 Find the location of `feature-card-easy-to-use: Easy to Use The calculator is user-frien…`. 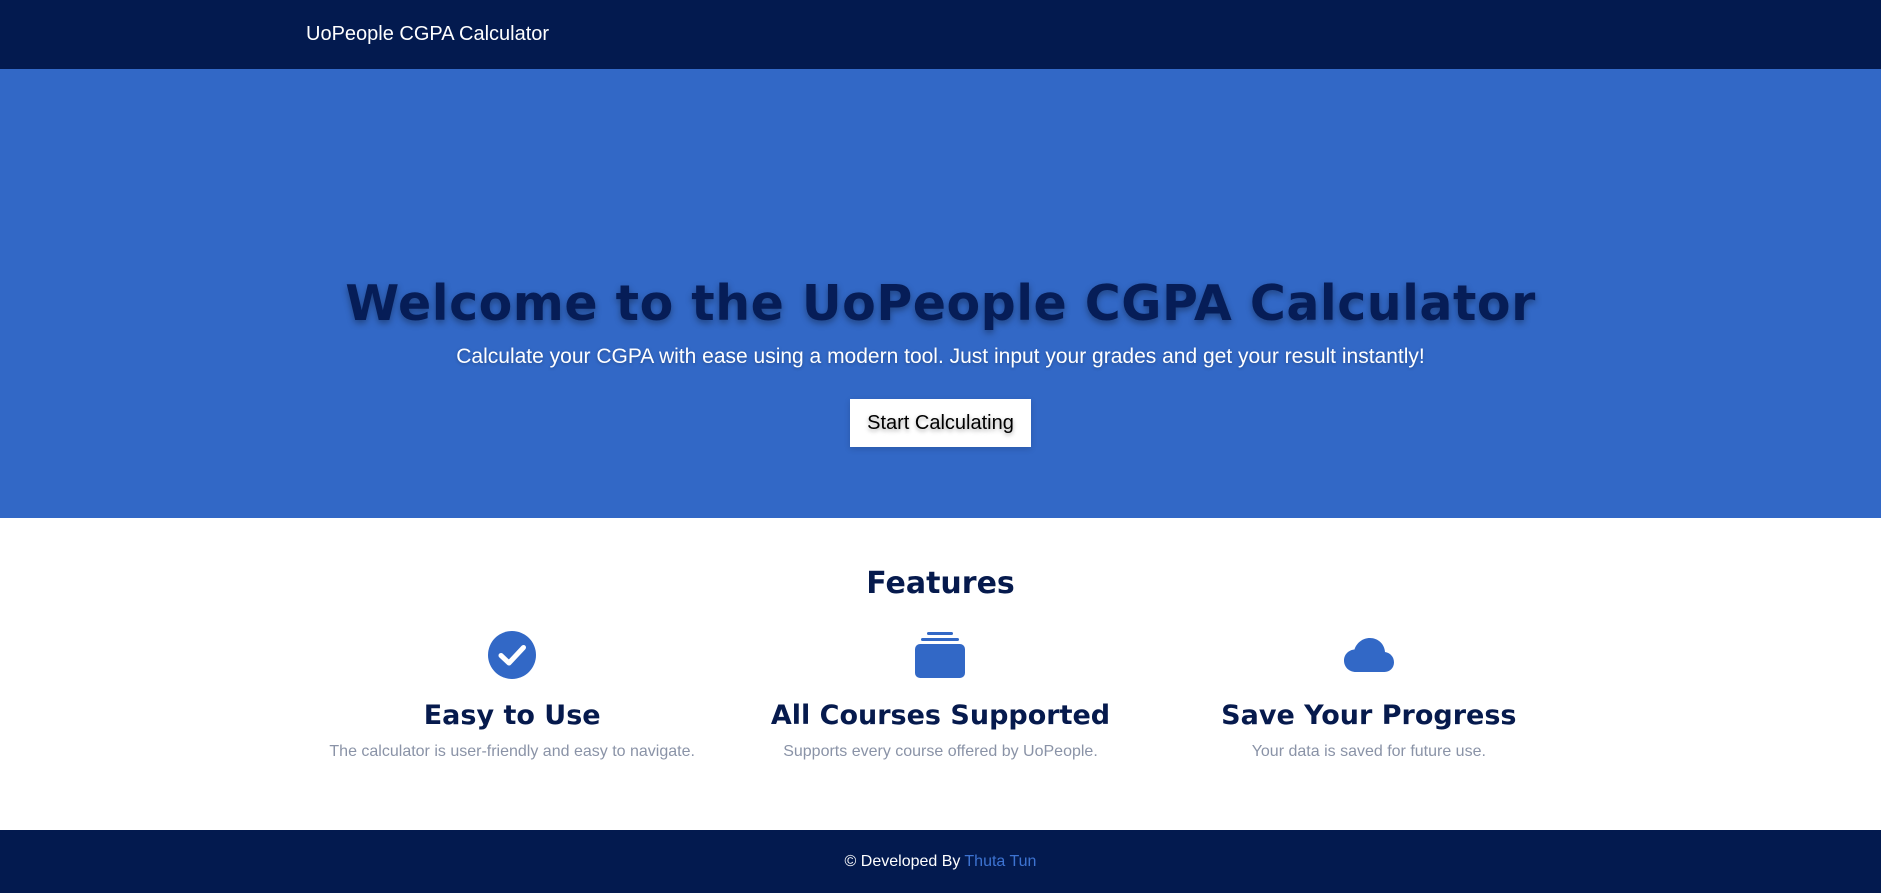

feature-card-easy-to-use: Easy to Use The calculator is user-frien… is located at coordinates (512, 697).